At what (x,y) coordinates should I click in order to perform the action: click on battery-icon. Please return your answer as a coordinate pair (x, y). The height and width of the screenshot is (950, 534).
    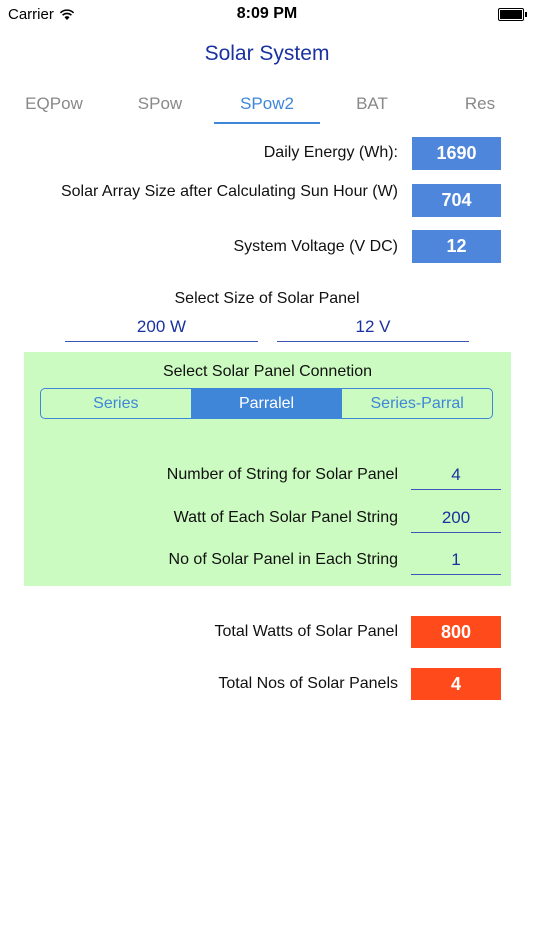
    Looking at the image, I should click on (512, 14).